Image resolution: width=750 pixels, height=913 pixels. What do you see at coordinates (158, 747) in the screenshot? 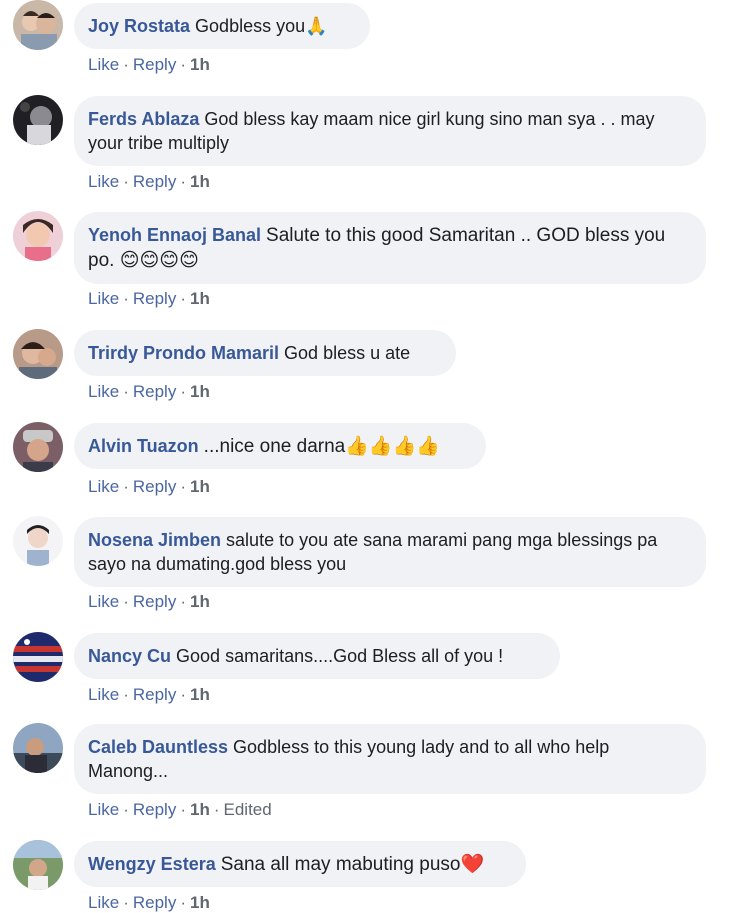
I see `commenter-name: Caleb Dauntless` at bounding box center [158, 747].